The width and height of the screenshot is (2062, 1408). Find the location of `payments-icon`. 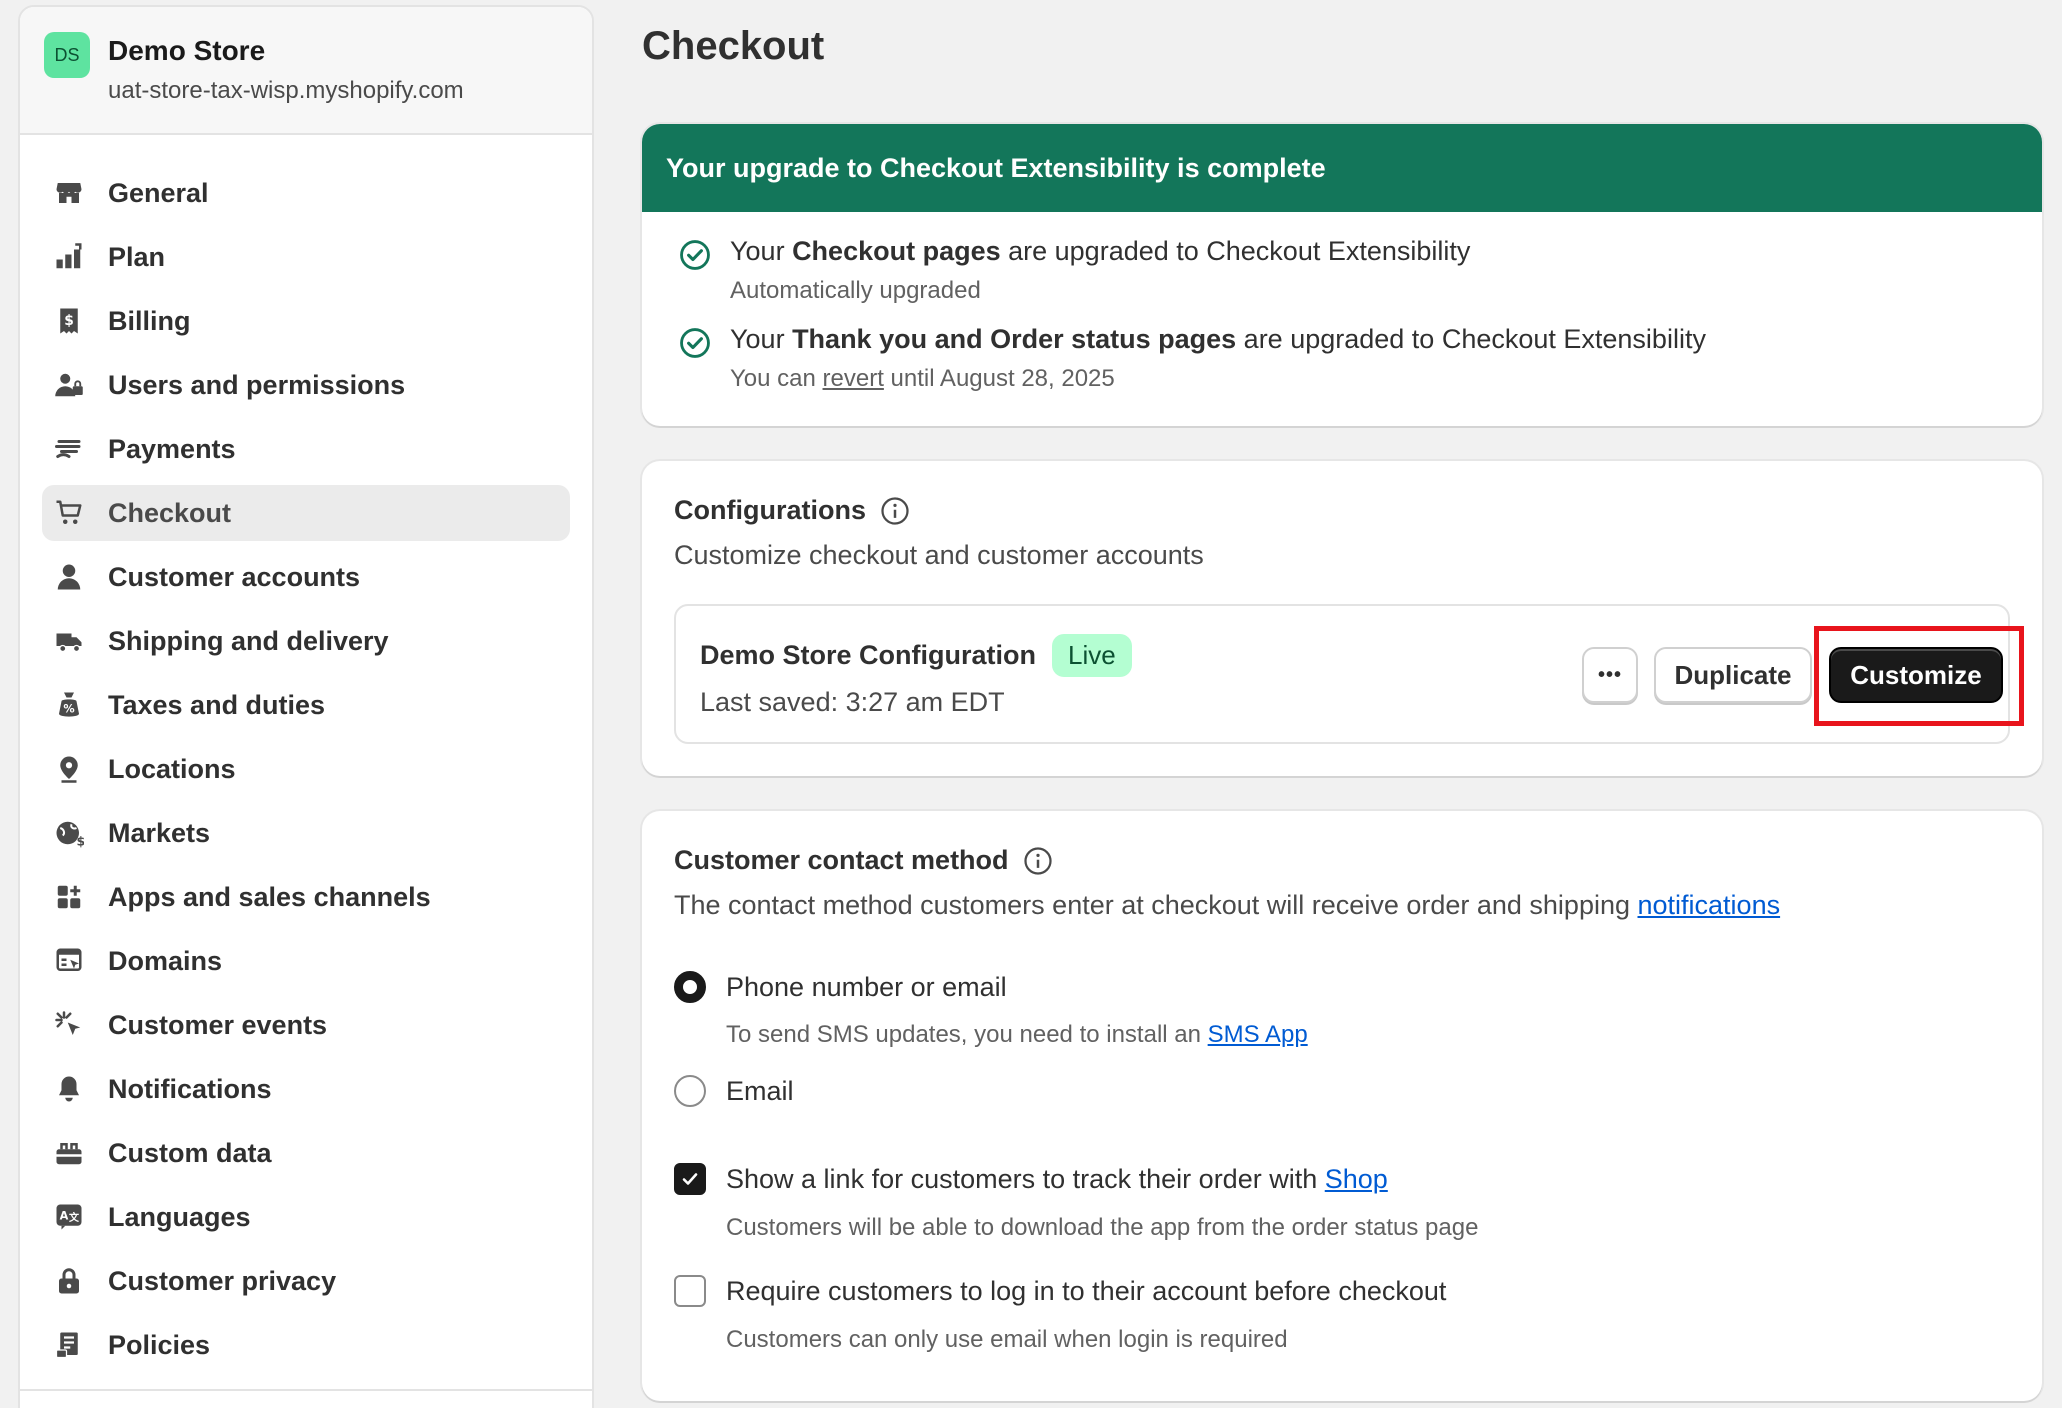

payments-icon is located at coordinates (69, 449).